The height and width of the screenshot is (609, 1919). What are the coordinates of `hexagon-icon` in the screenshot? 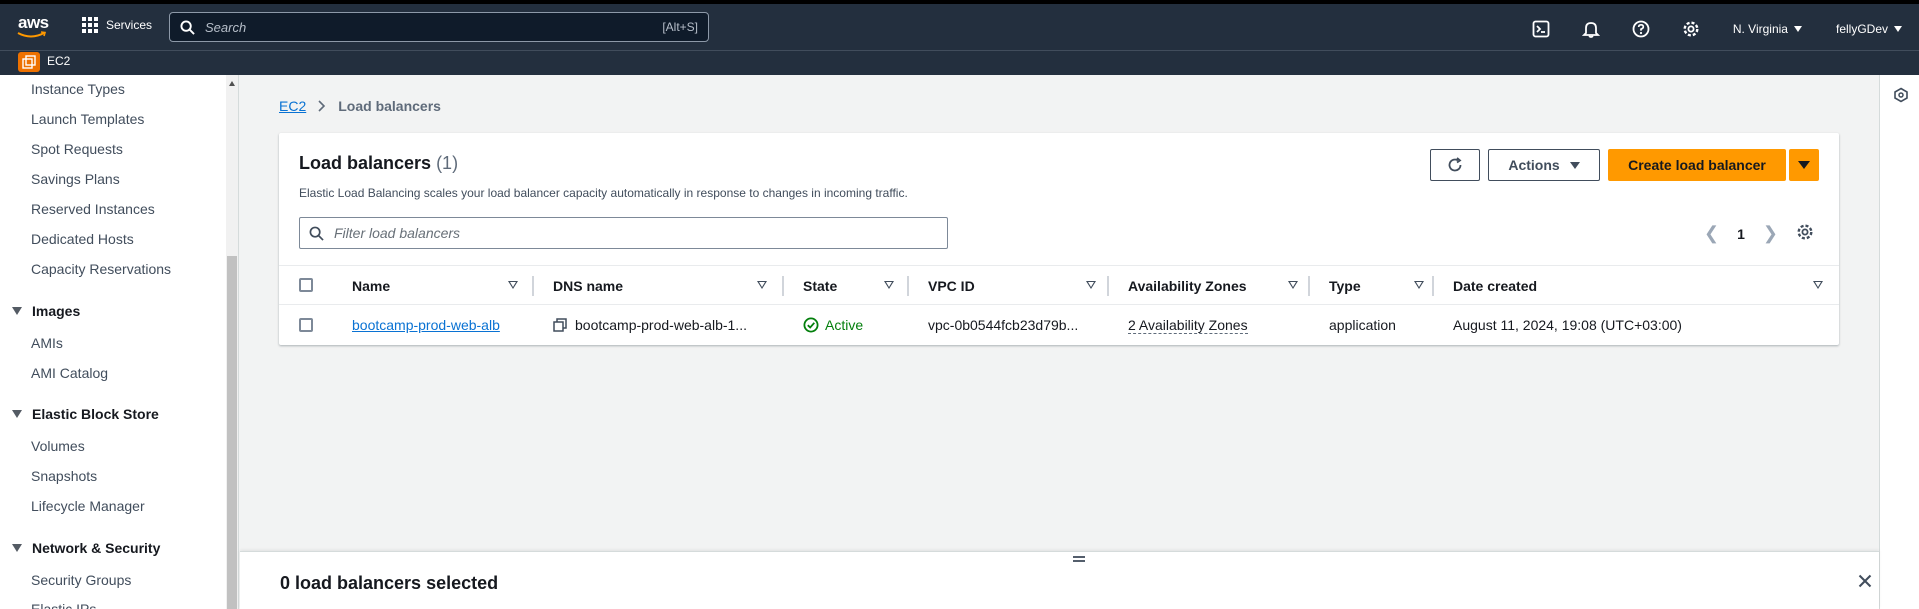 It's located at (1901, 95).